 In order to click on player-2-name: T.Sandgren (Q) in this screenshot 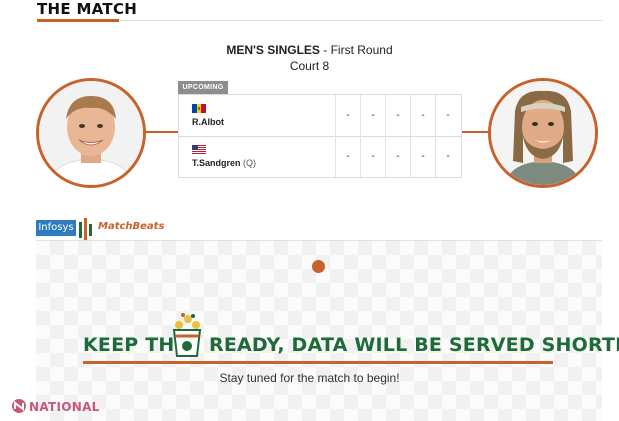, I will do `click(224, 163)`.